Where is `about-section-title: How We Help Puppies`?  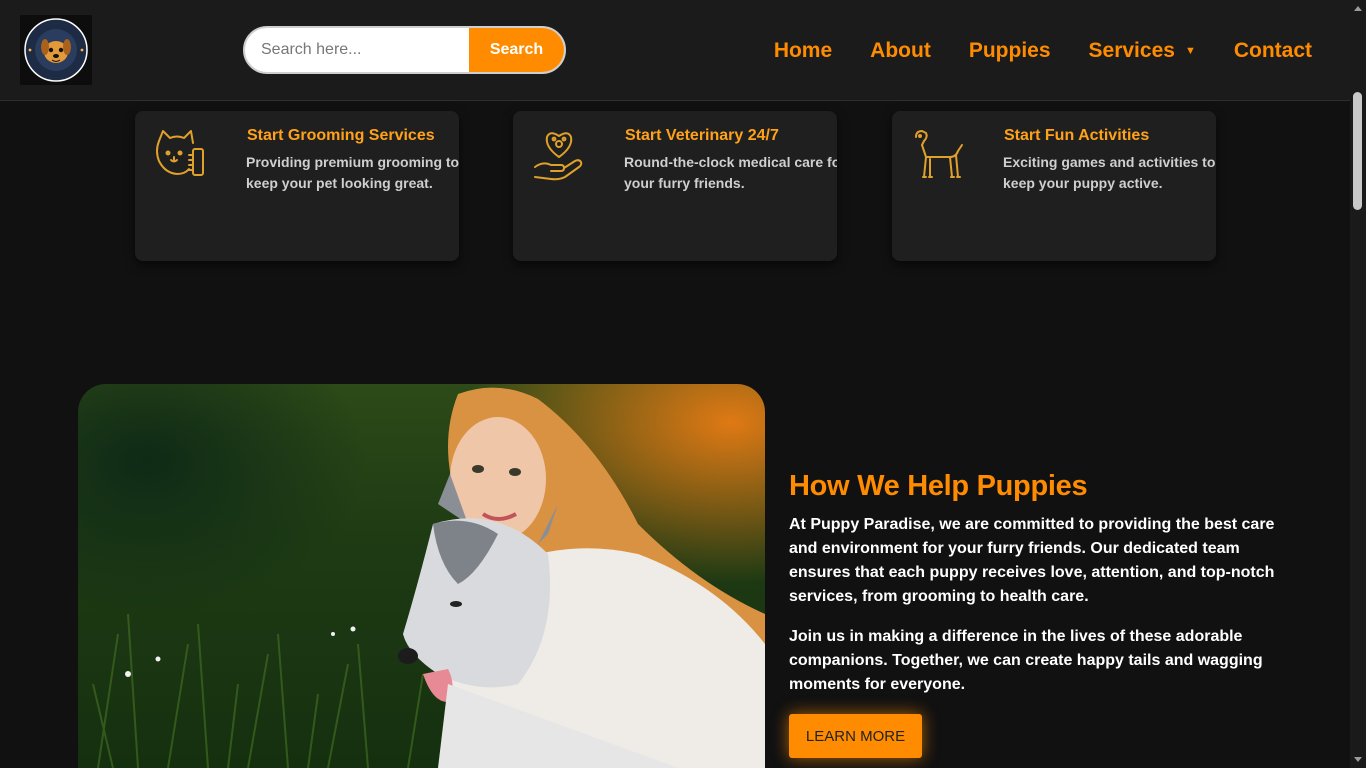 about-section-title: How We Help Puppies is located at coordinates (938, 486).